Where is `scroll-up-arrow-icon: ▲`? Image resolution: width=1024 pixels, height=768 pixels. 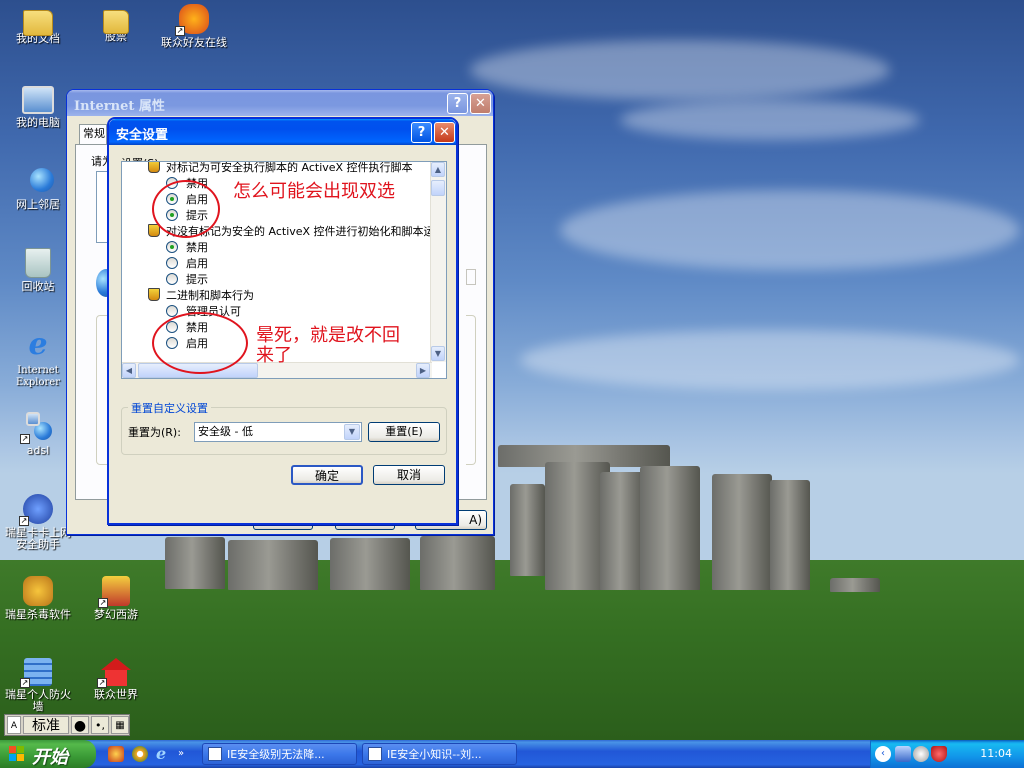 scroll-up-arrow-icon: ▲ is located at coordinates (438, 169).